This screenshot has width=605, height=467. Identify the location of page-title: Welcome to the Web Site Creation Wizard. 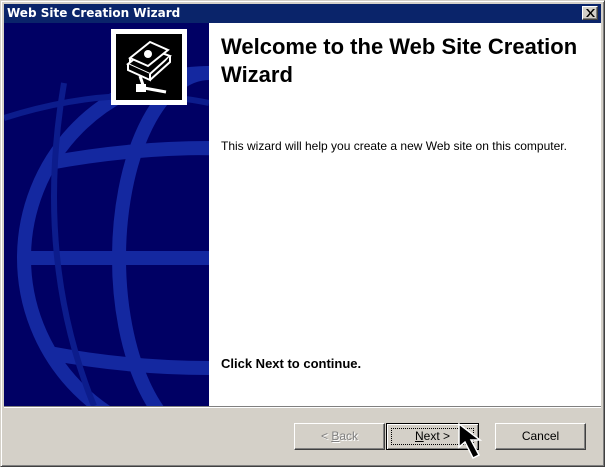
(399, 60).